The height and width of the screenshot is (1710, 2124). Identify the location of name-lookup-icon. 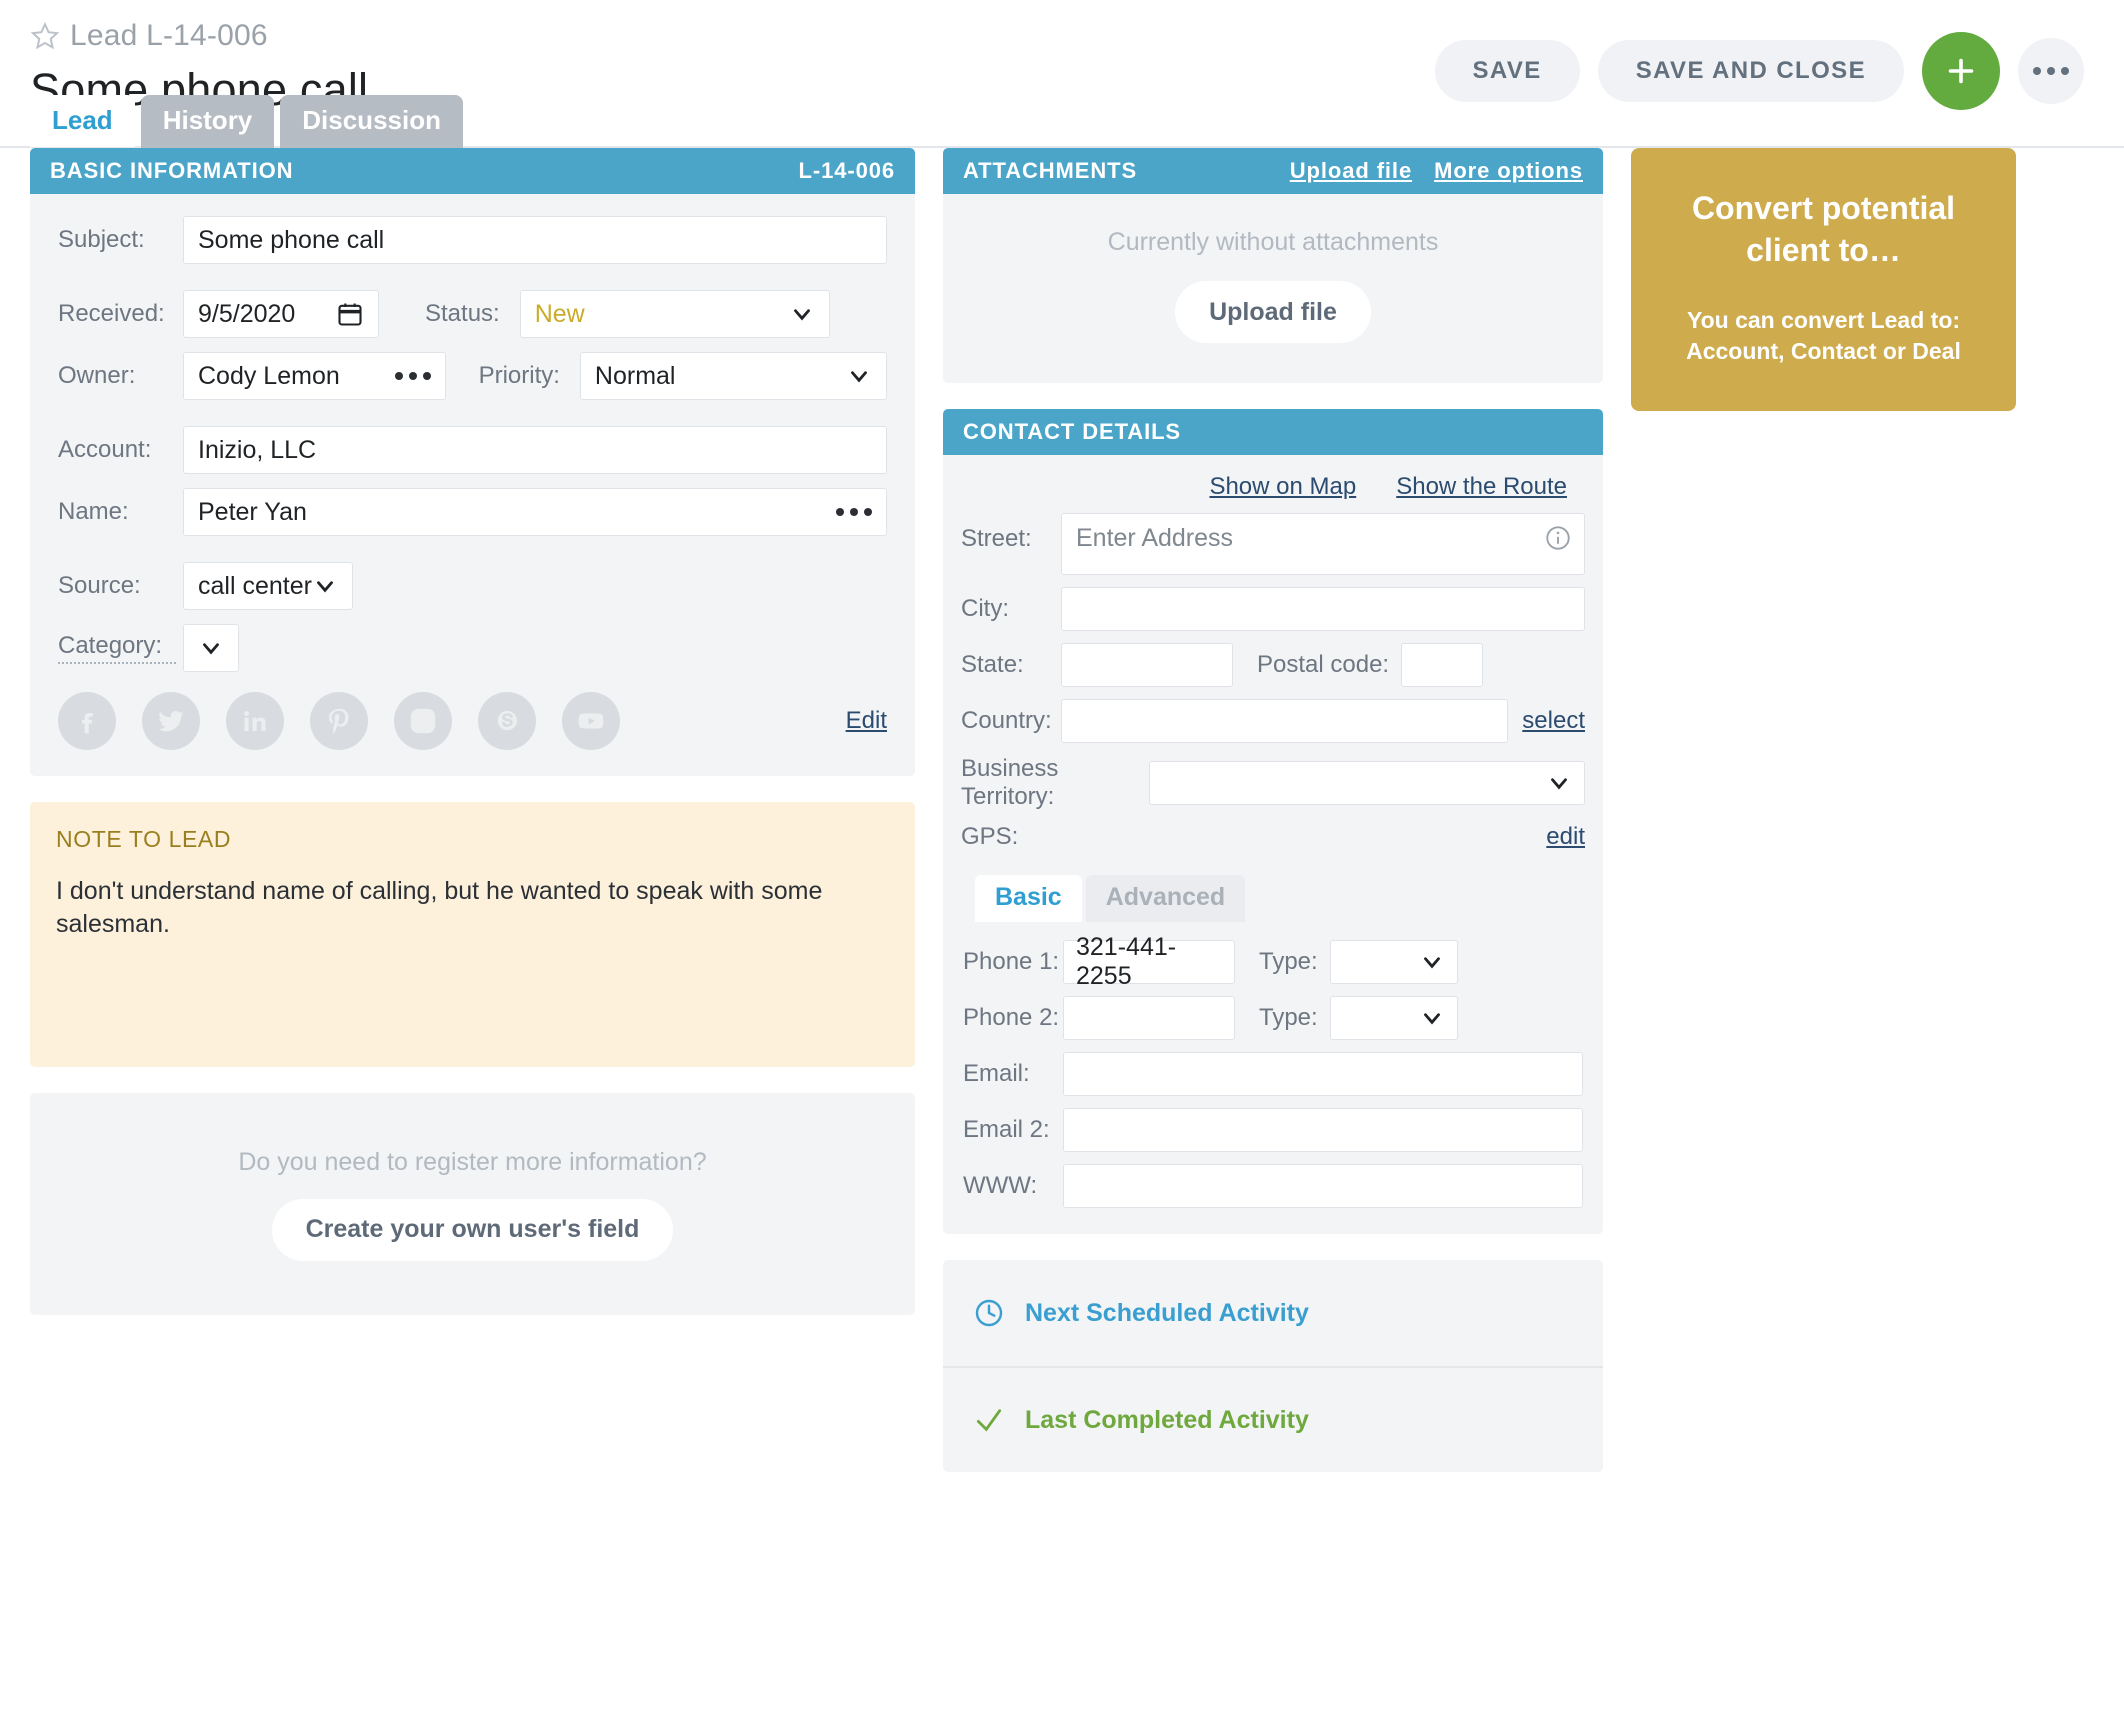
(854, 512).